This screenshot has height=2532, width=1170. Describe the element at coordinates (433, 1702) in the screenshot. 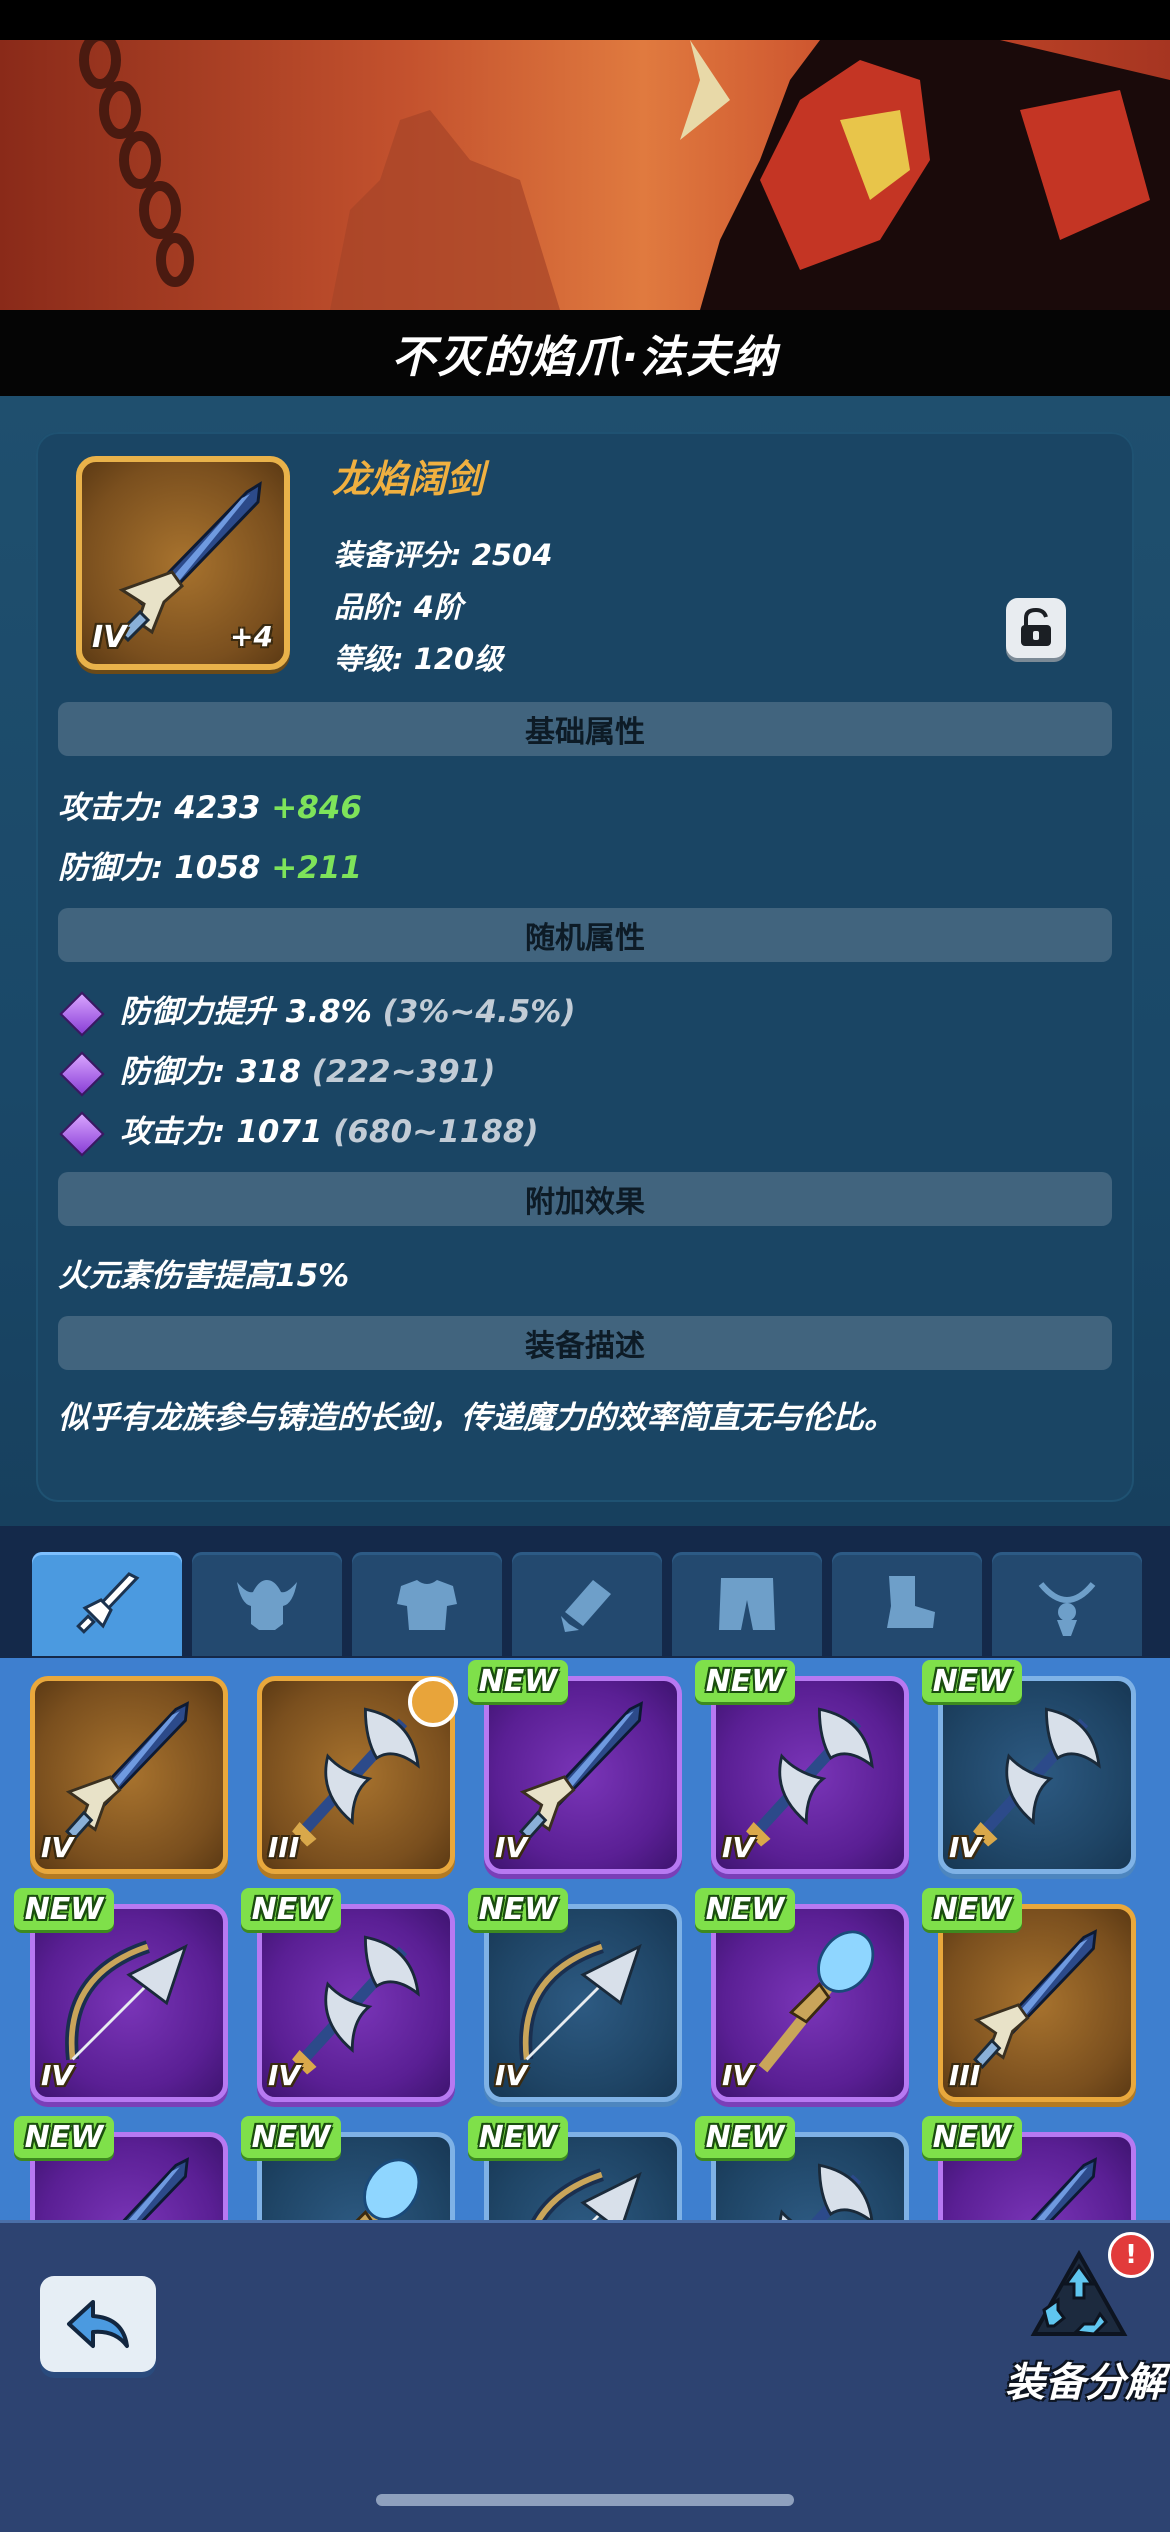

I see `equipped-avatar-icon` at that location.